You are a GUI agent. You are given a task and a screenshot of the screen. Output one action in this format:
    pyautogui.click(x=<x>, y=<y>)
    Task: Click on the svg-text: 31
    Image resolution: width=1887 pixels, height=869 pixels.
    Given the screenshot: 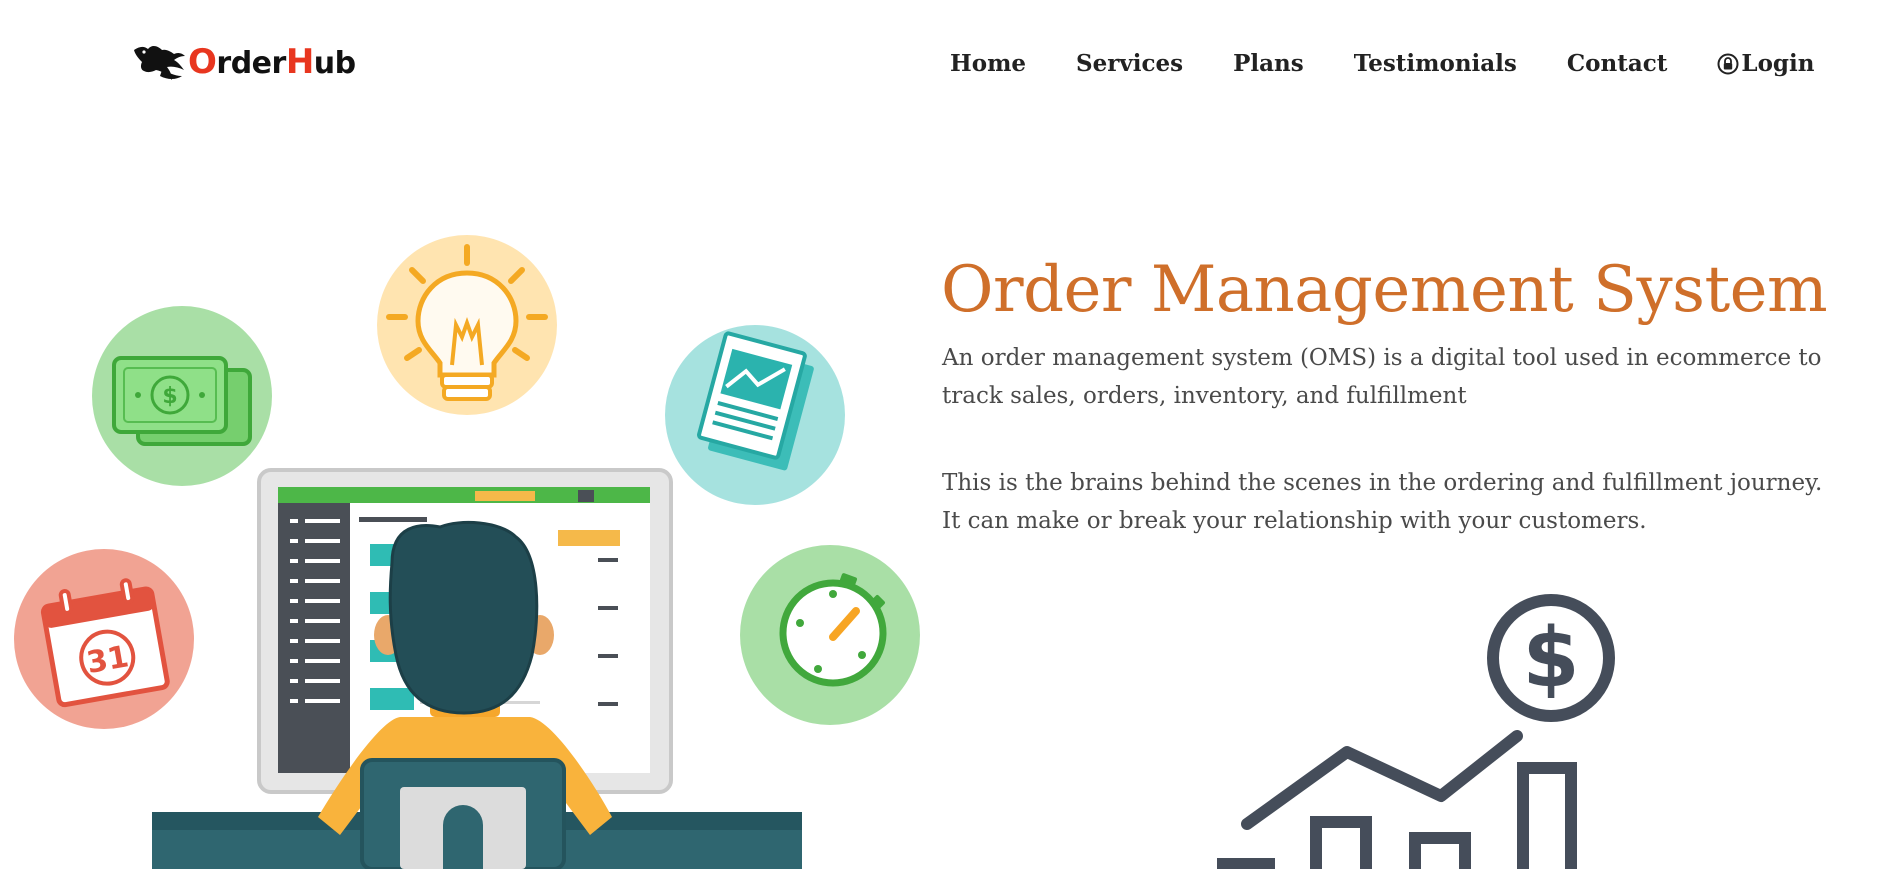 What is the action you would take?
    pyautogui.click(x=107, y=660)
    